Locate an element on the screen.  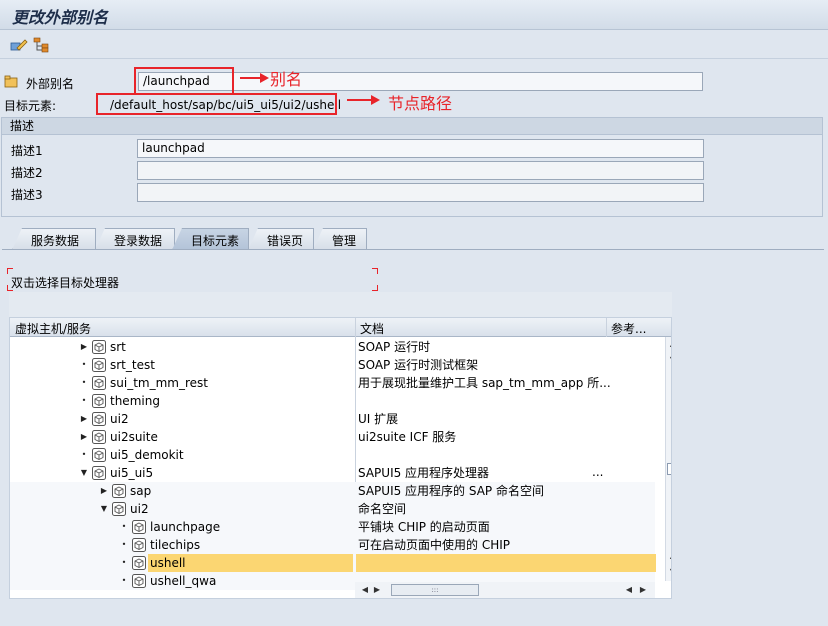
display-change-icon is located at coordinates (19, 45).